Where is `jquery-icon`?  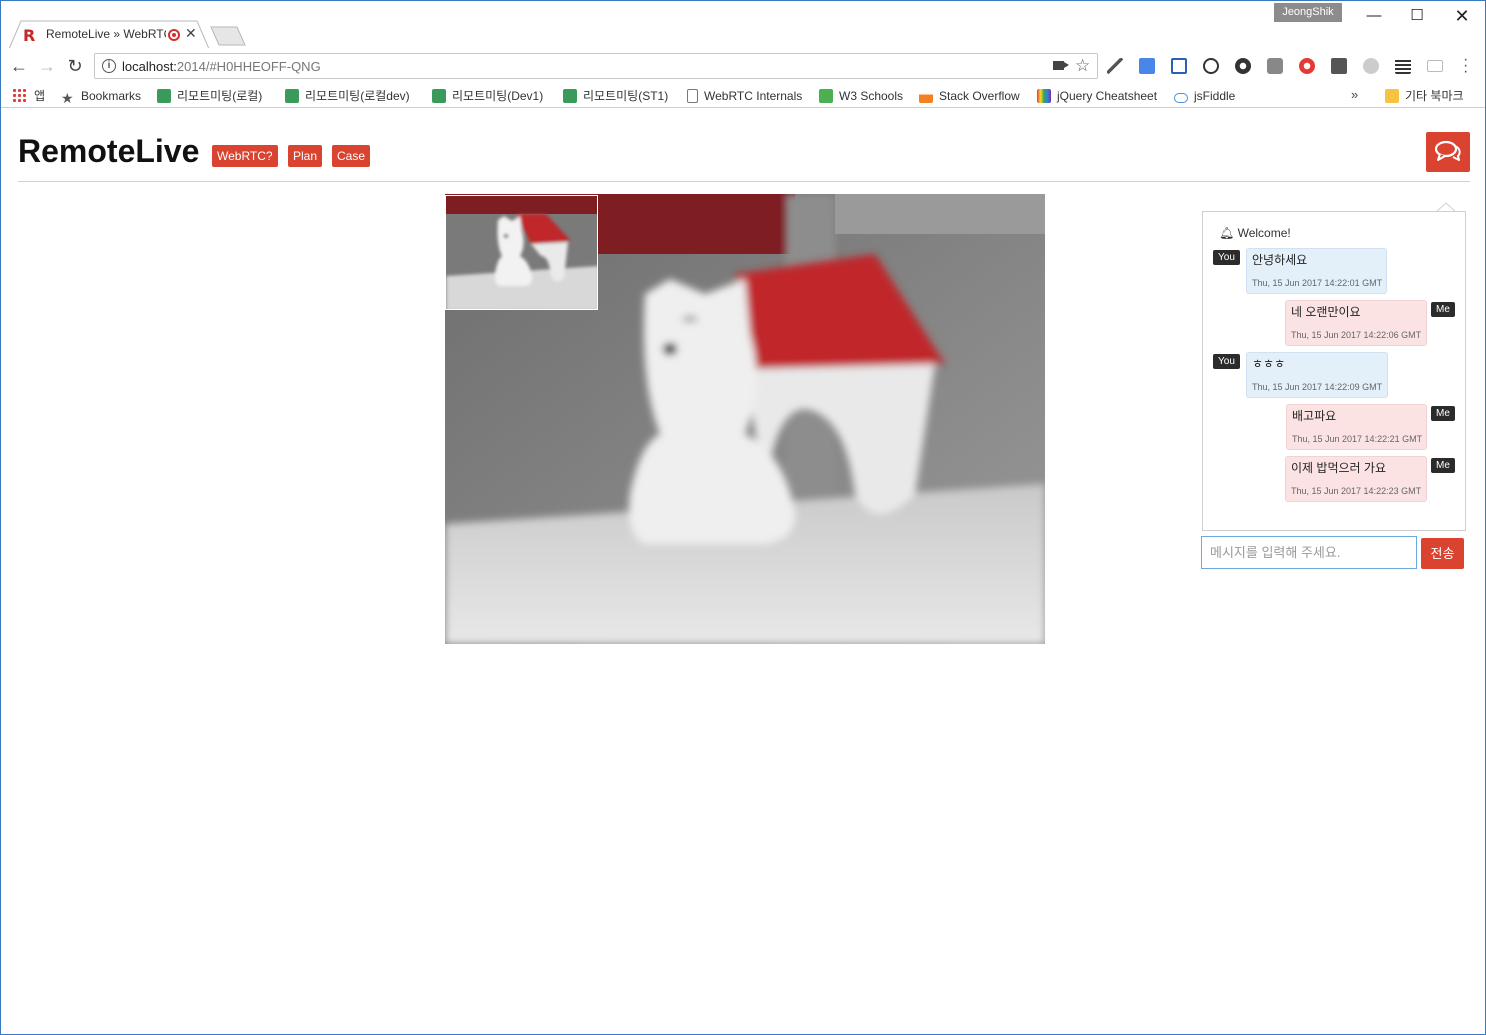
jquery-icon is located at coordinates (1044, 96).